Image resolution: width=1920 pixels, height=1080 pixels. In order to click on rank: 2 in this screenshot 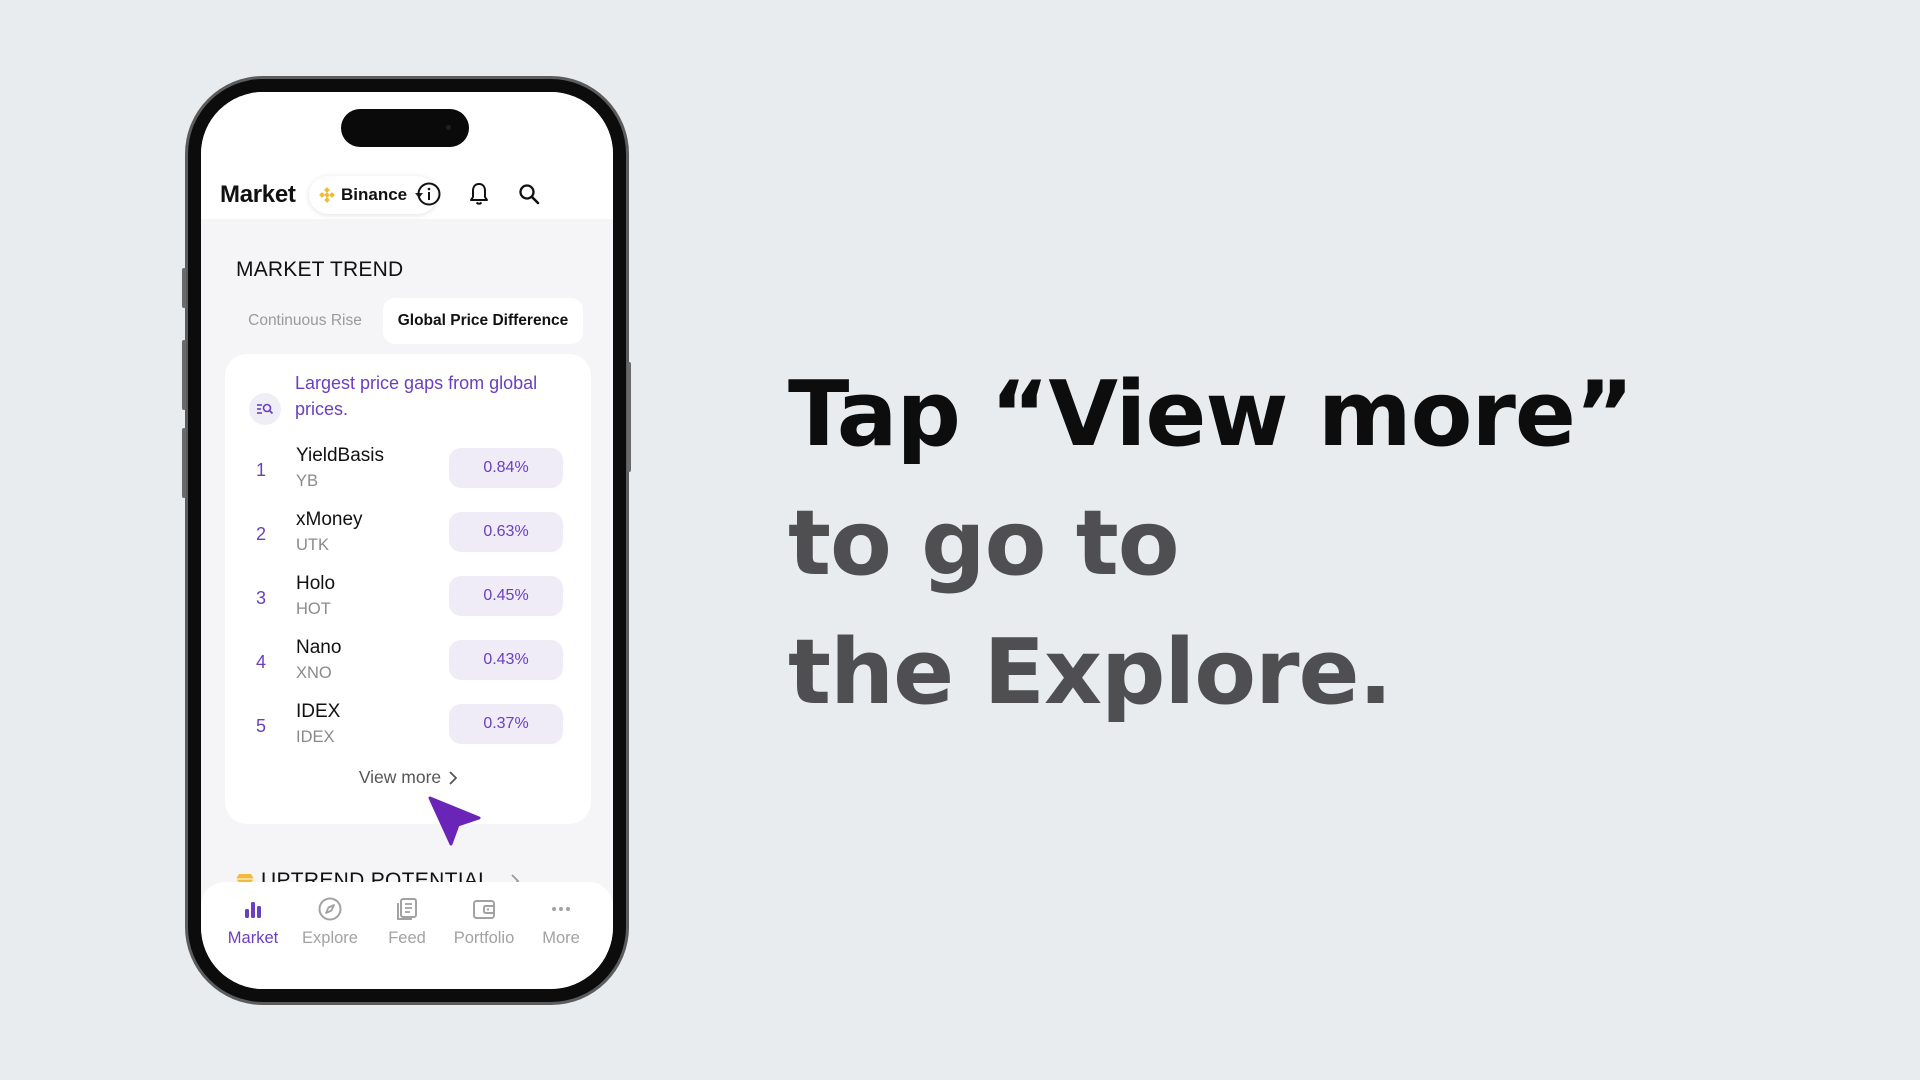, I will do `click(261, 534)`.